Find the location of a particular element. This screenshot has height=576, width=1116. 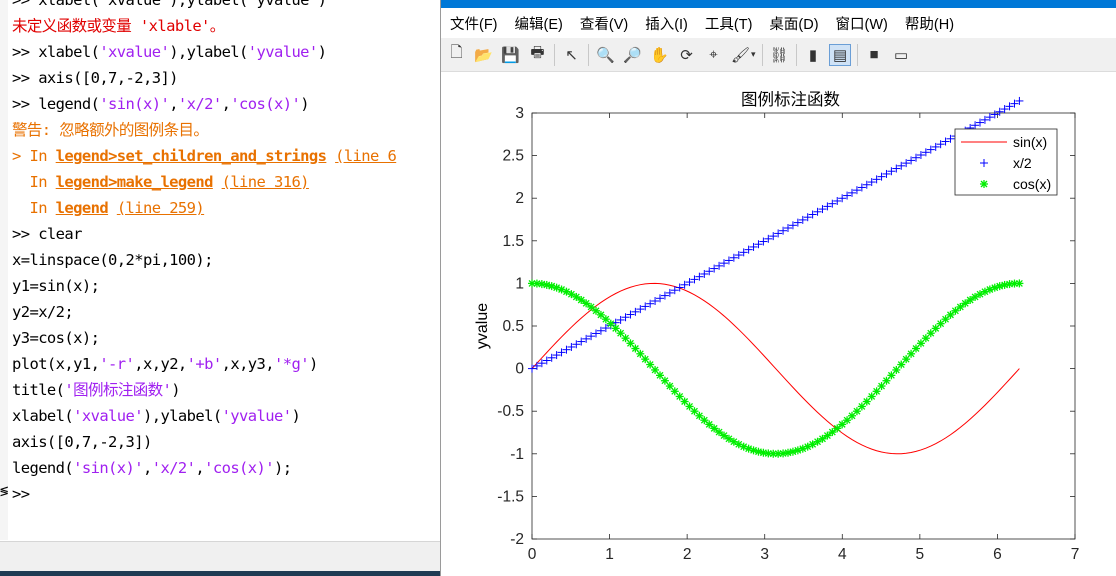

brush-icon: 🖌 is located at coordinates (741, 55).